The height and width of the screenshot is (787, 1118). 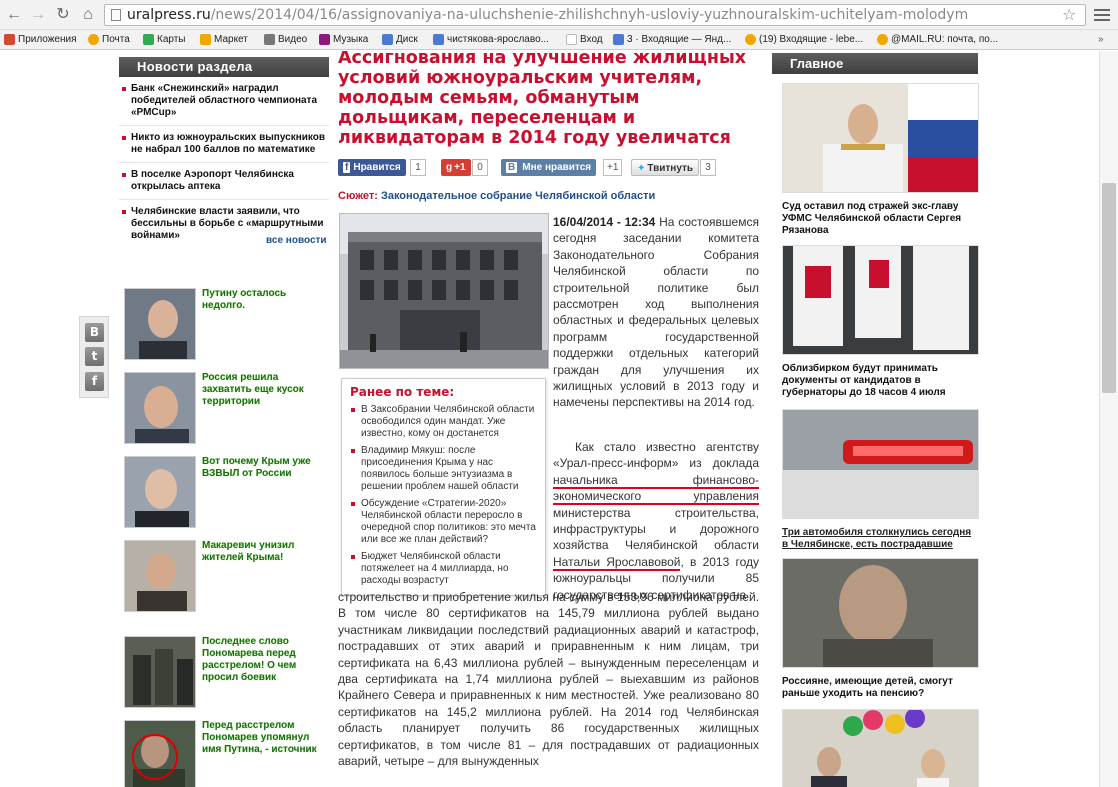 What do you see at coordinates (617, 562) in the screenshot?
I see `highlighted-text: Натальи Ярославовой` at bounding box center [617, 562].